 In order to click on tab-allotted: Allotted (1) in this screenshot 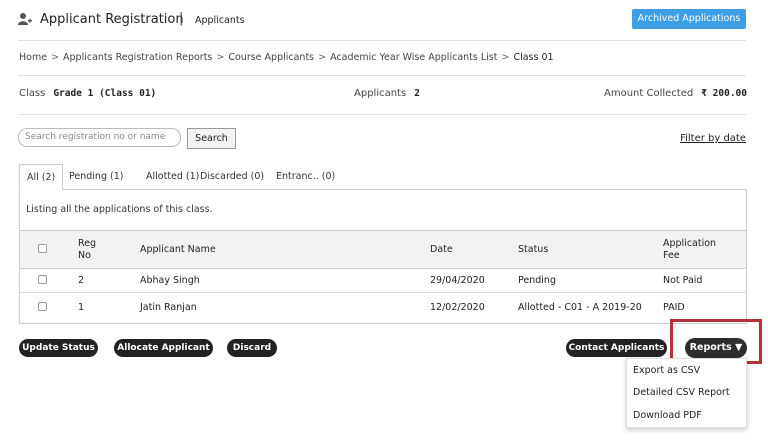, I will do `click(172, 177)`.